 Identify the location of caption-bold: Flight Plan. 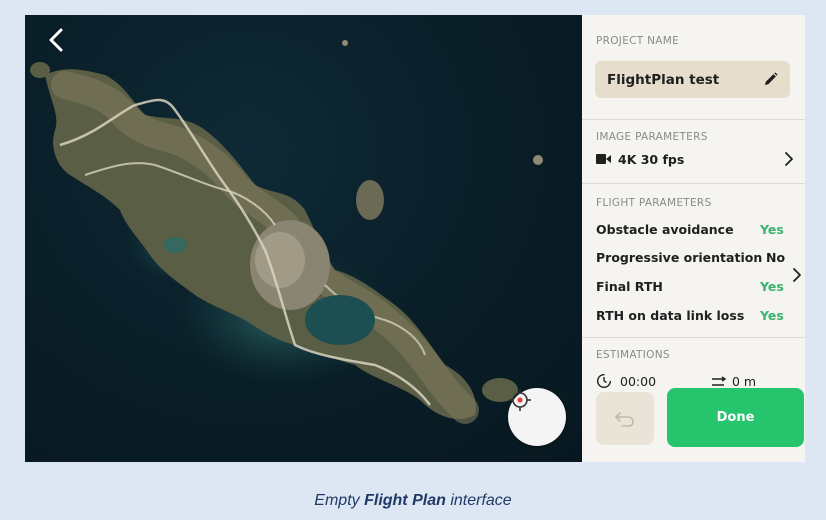
(405, 500).